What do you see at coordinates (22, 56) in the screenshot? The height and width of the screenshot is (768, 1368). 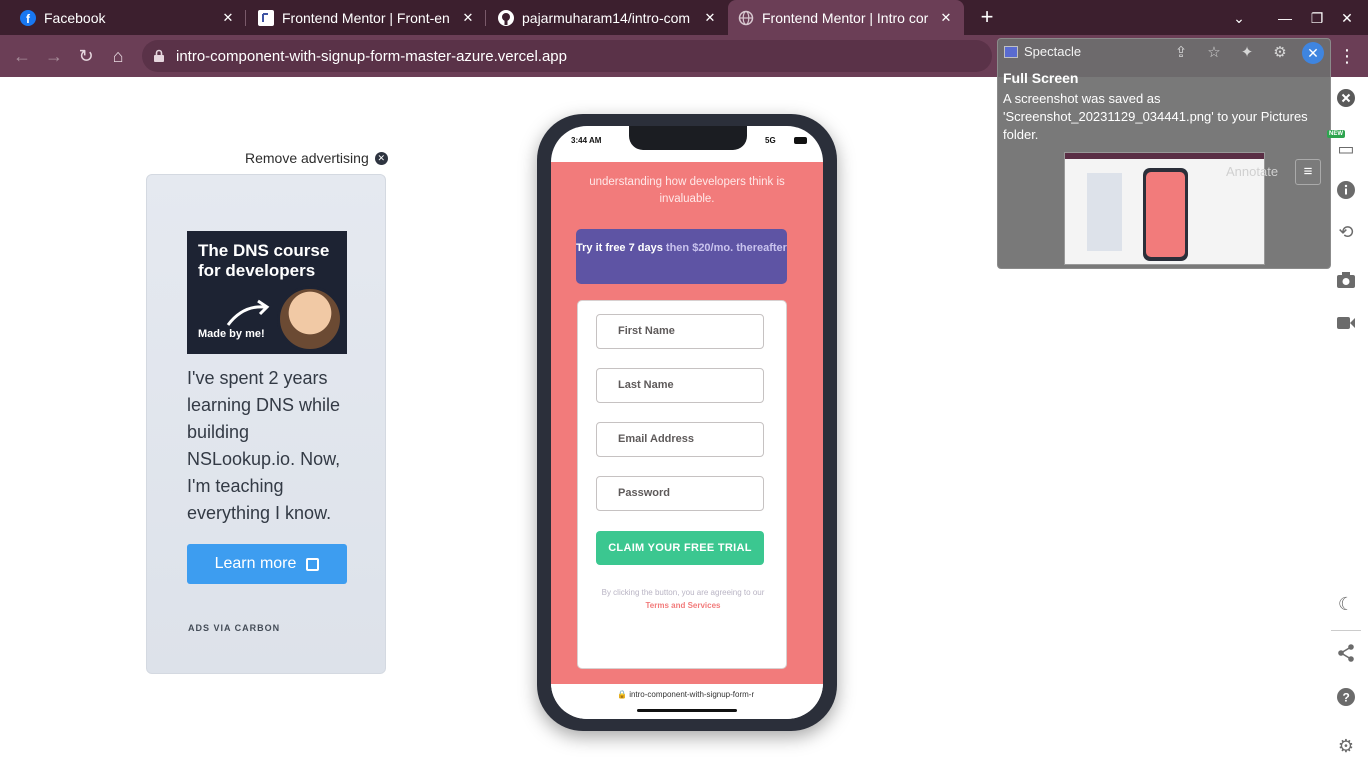 I see `back-icon: ←` at bounding box center [22, 56].